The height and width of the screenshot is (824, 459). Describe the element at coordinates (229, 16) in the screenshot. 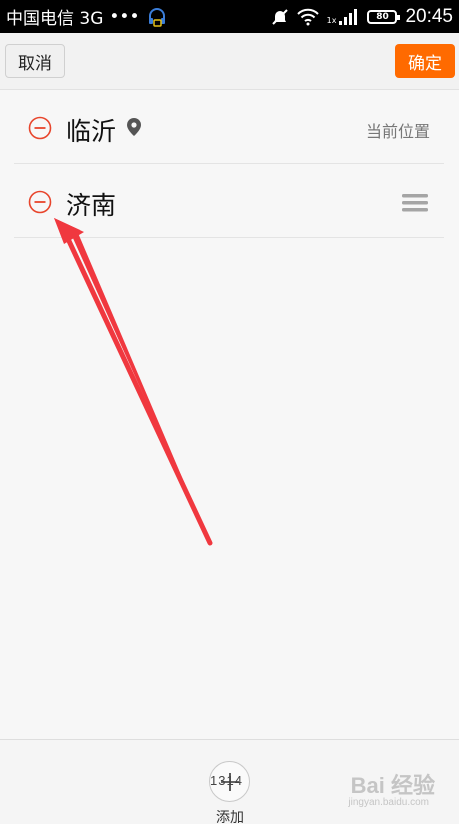

I see `status-bar: 中国电信 3G ••• 1x 80 20:45` at that location.